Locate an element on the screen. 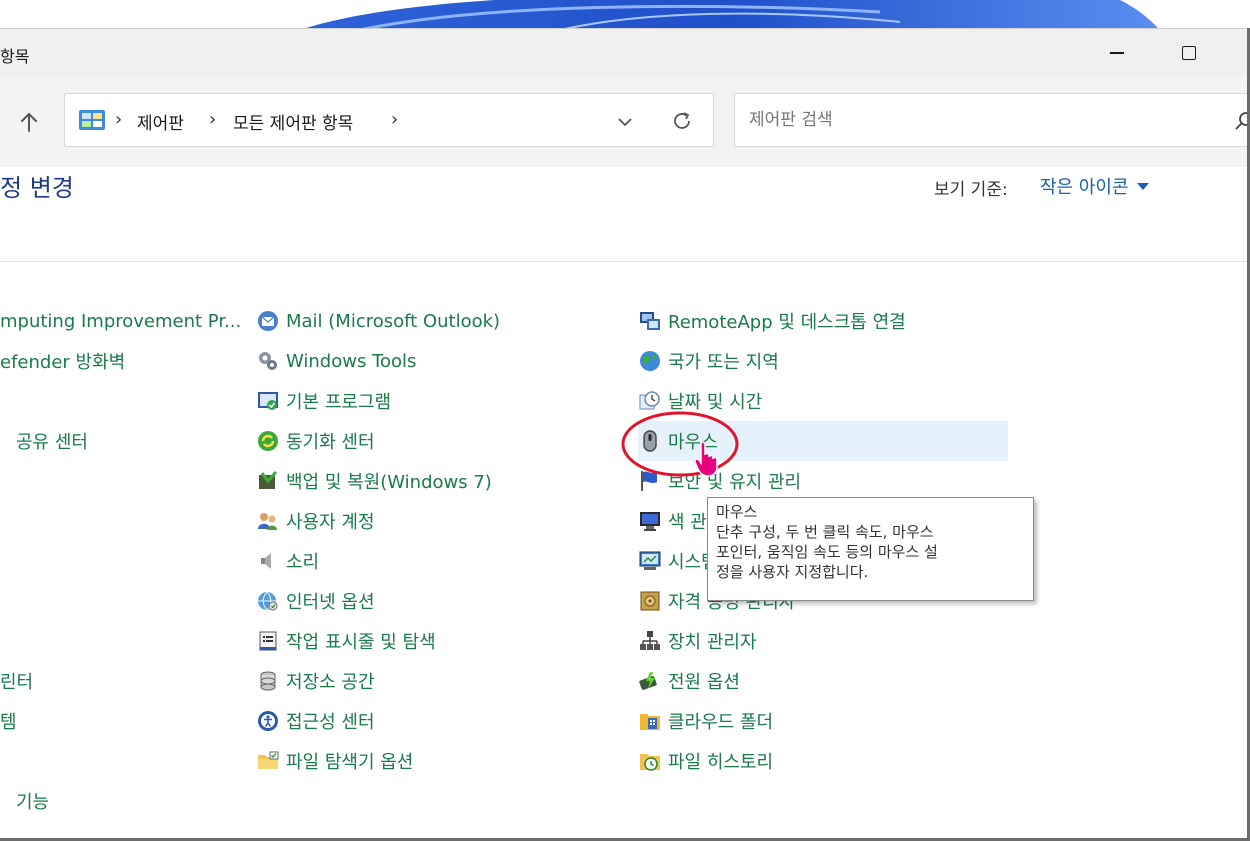 The image size is (1250, 841). mail-item: Mail (Microsoft Outlook) is located at coordinates (378, 321).